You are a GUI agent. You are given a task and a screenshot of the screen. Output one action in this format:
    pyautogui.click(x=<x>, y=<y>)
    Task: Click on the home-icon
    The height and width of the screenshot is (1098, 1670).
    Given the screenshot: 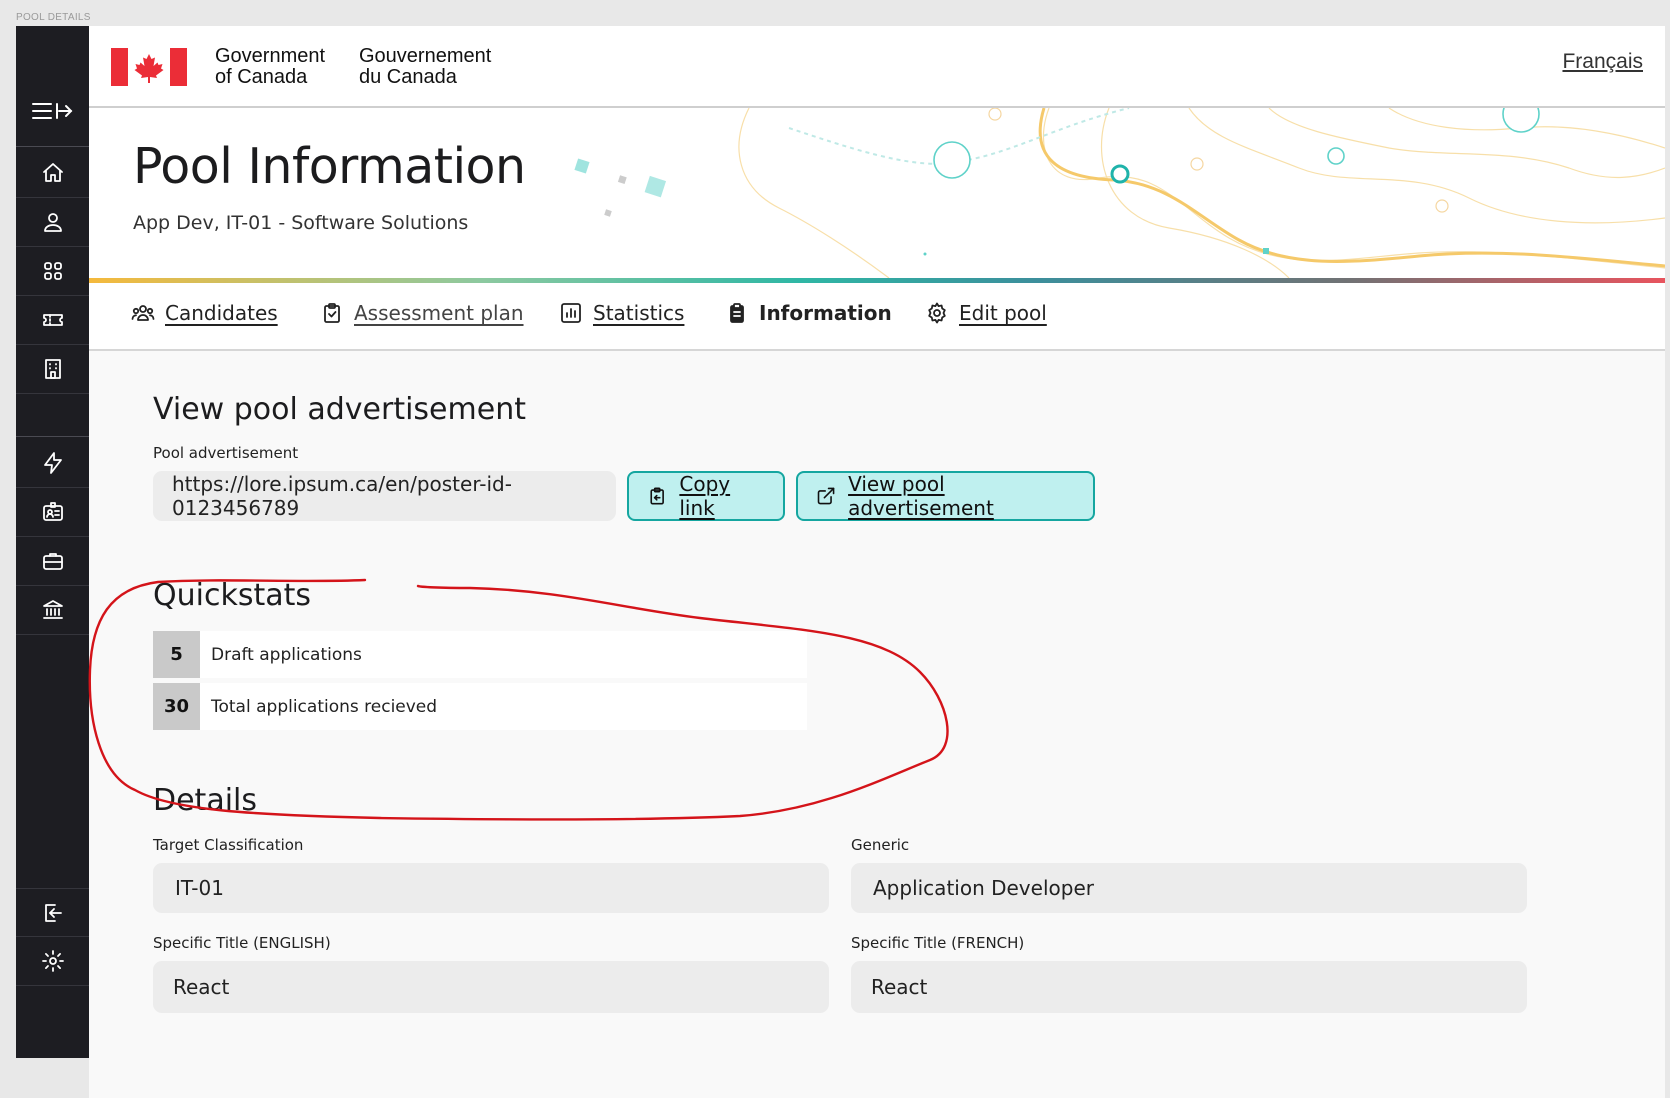 What is the action you would take?
    pyautogui.click(x=52, y=172)
    